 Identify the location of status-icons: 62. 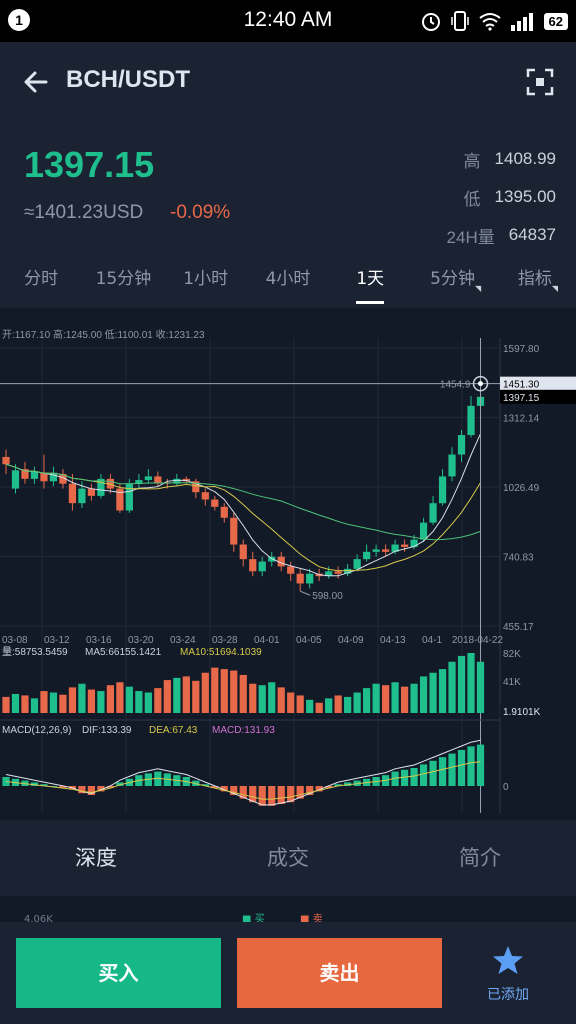
(494, 21).